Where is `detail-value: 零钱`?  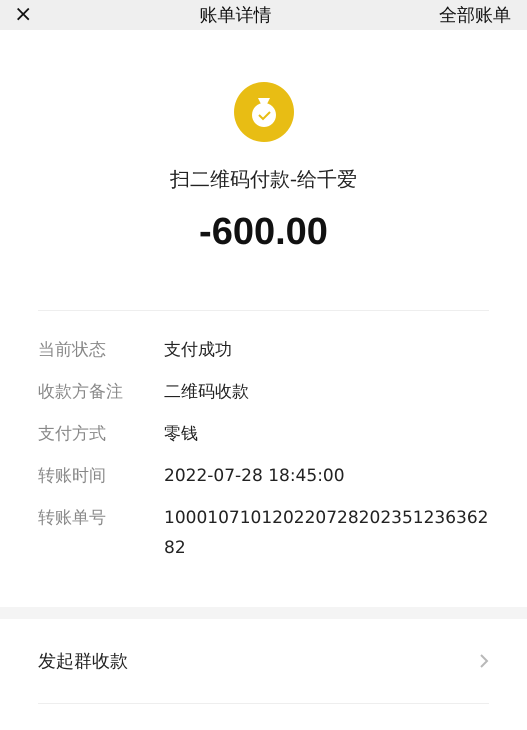
detail-value: 零钱 is located at coordinates (181, 434).